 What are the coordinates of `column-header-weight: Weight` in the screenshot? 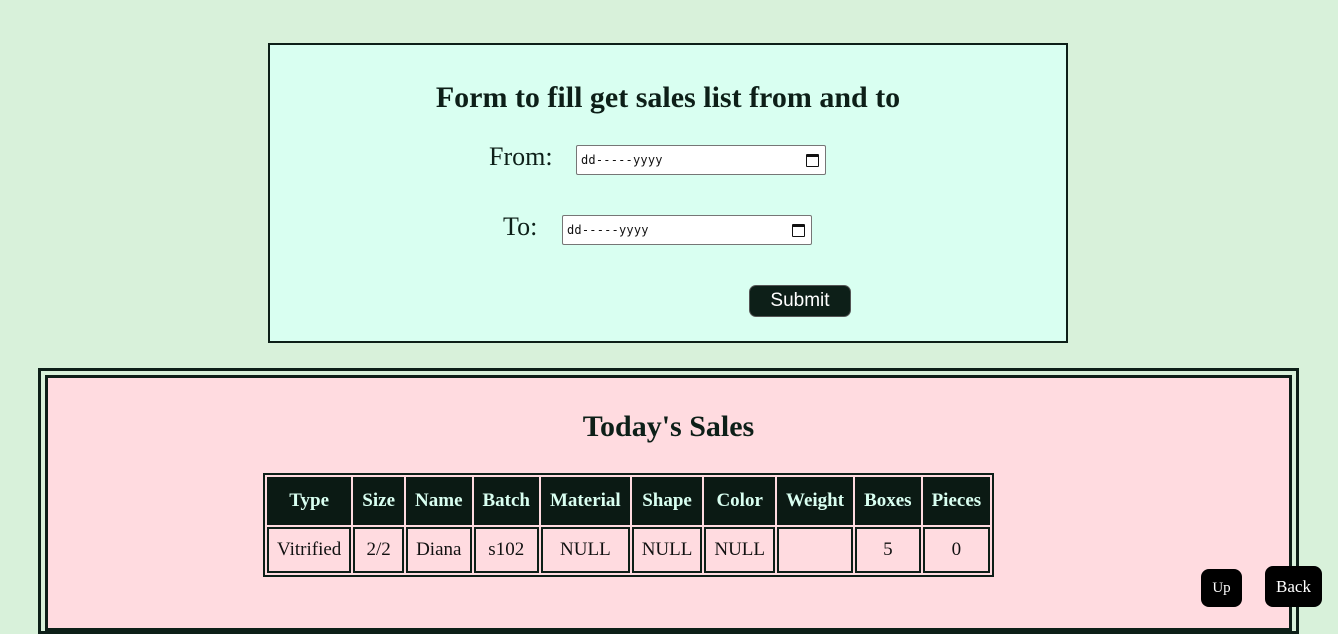 It's located at (815, 501).